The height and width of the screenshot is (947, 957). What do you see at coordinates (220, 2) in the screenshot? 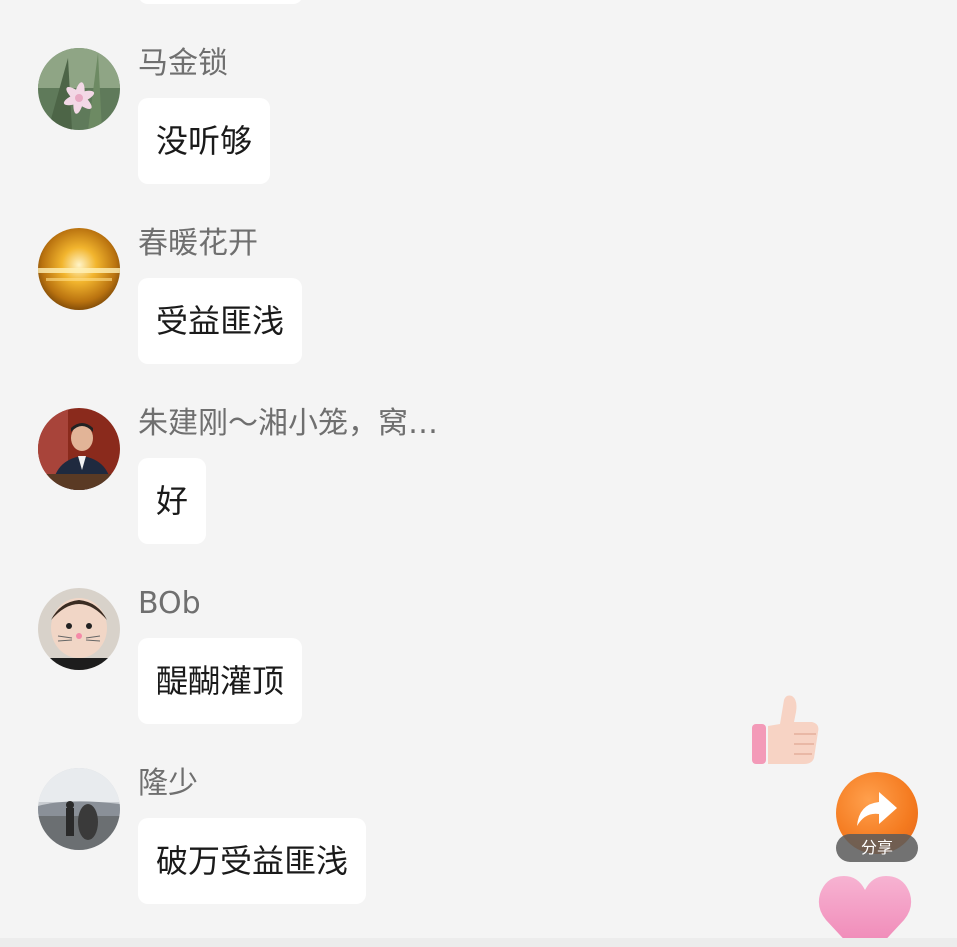
I see `previous-message-bubble` at bounding box center [220, 2].